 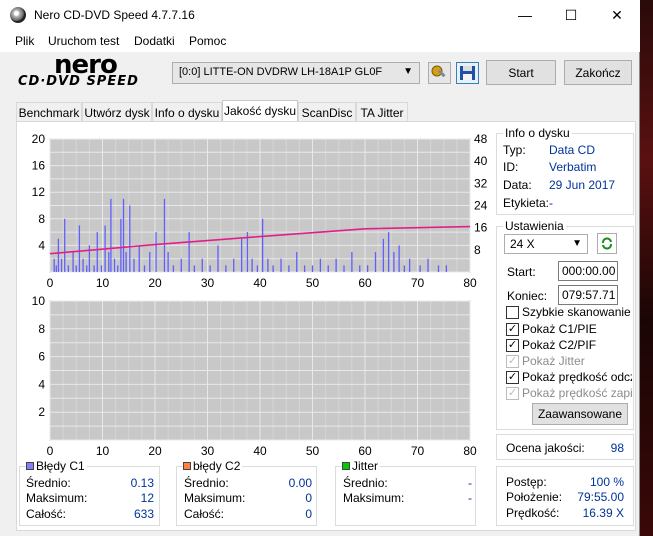 I want to click on disc-label-value: -, so click(x=551, y=203).